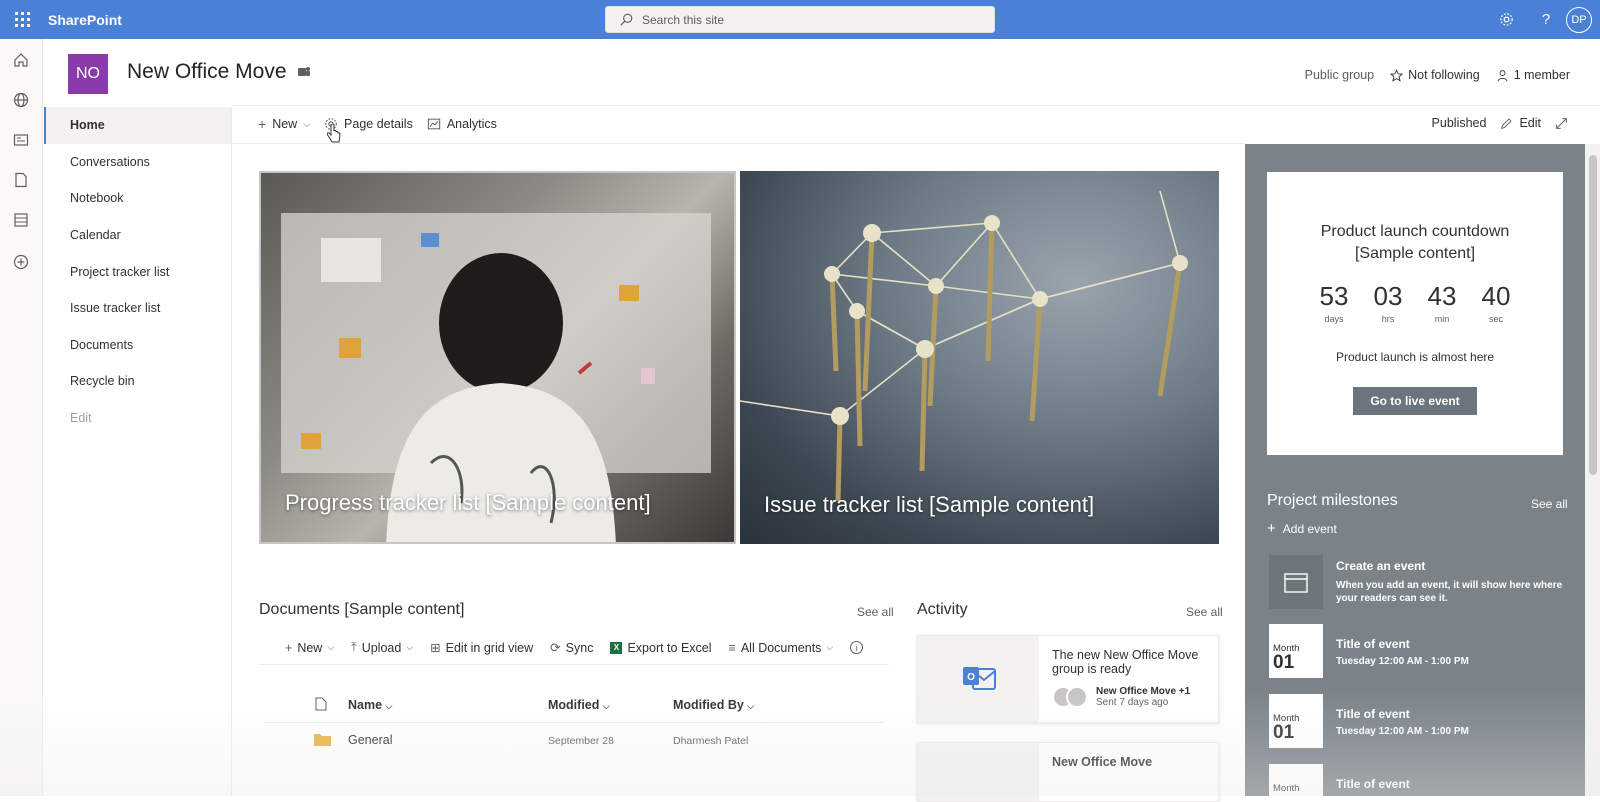 This screenshot has width=1600, height=802. I want to click on column-header-modified: Modified ⌵, so click(579, 705).